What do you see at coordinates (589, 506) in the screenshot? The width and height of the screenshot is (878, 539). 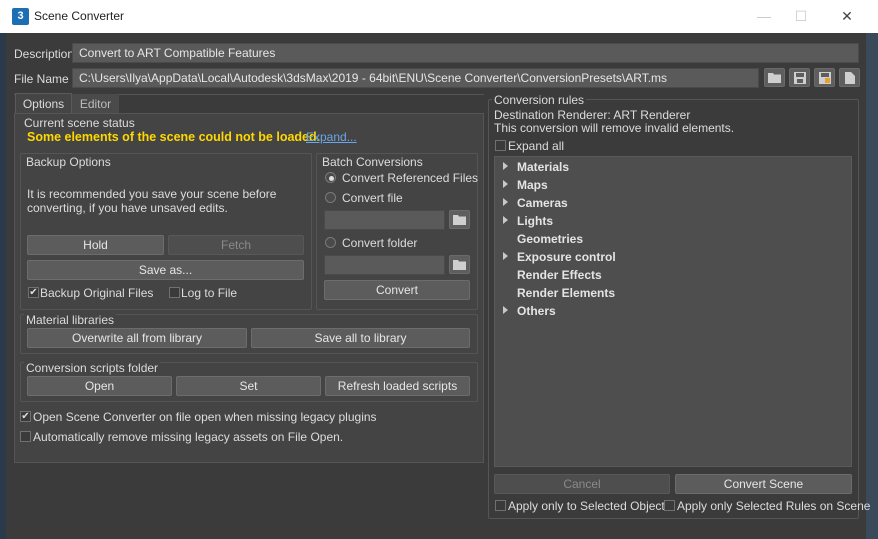 I see `apply-selected-objects-label: Apply only to Selected Objects` at bounding box center [589, 506].